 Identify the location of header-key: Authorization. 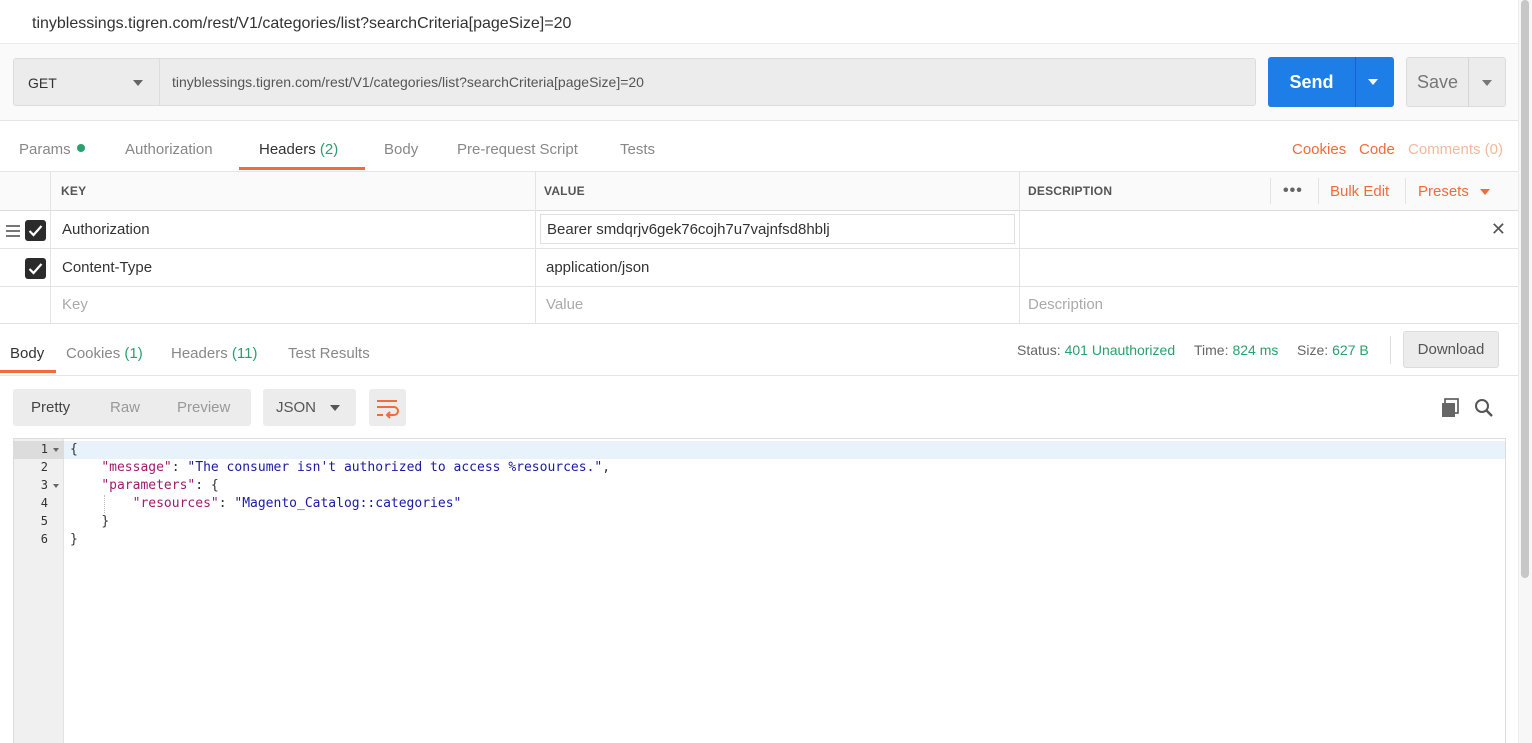
(106, 229).